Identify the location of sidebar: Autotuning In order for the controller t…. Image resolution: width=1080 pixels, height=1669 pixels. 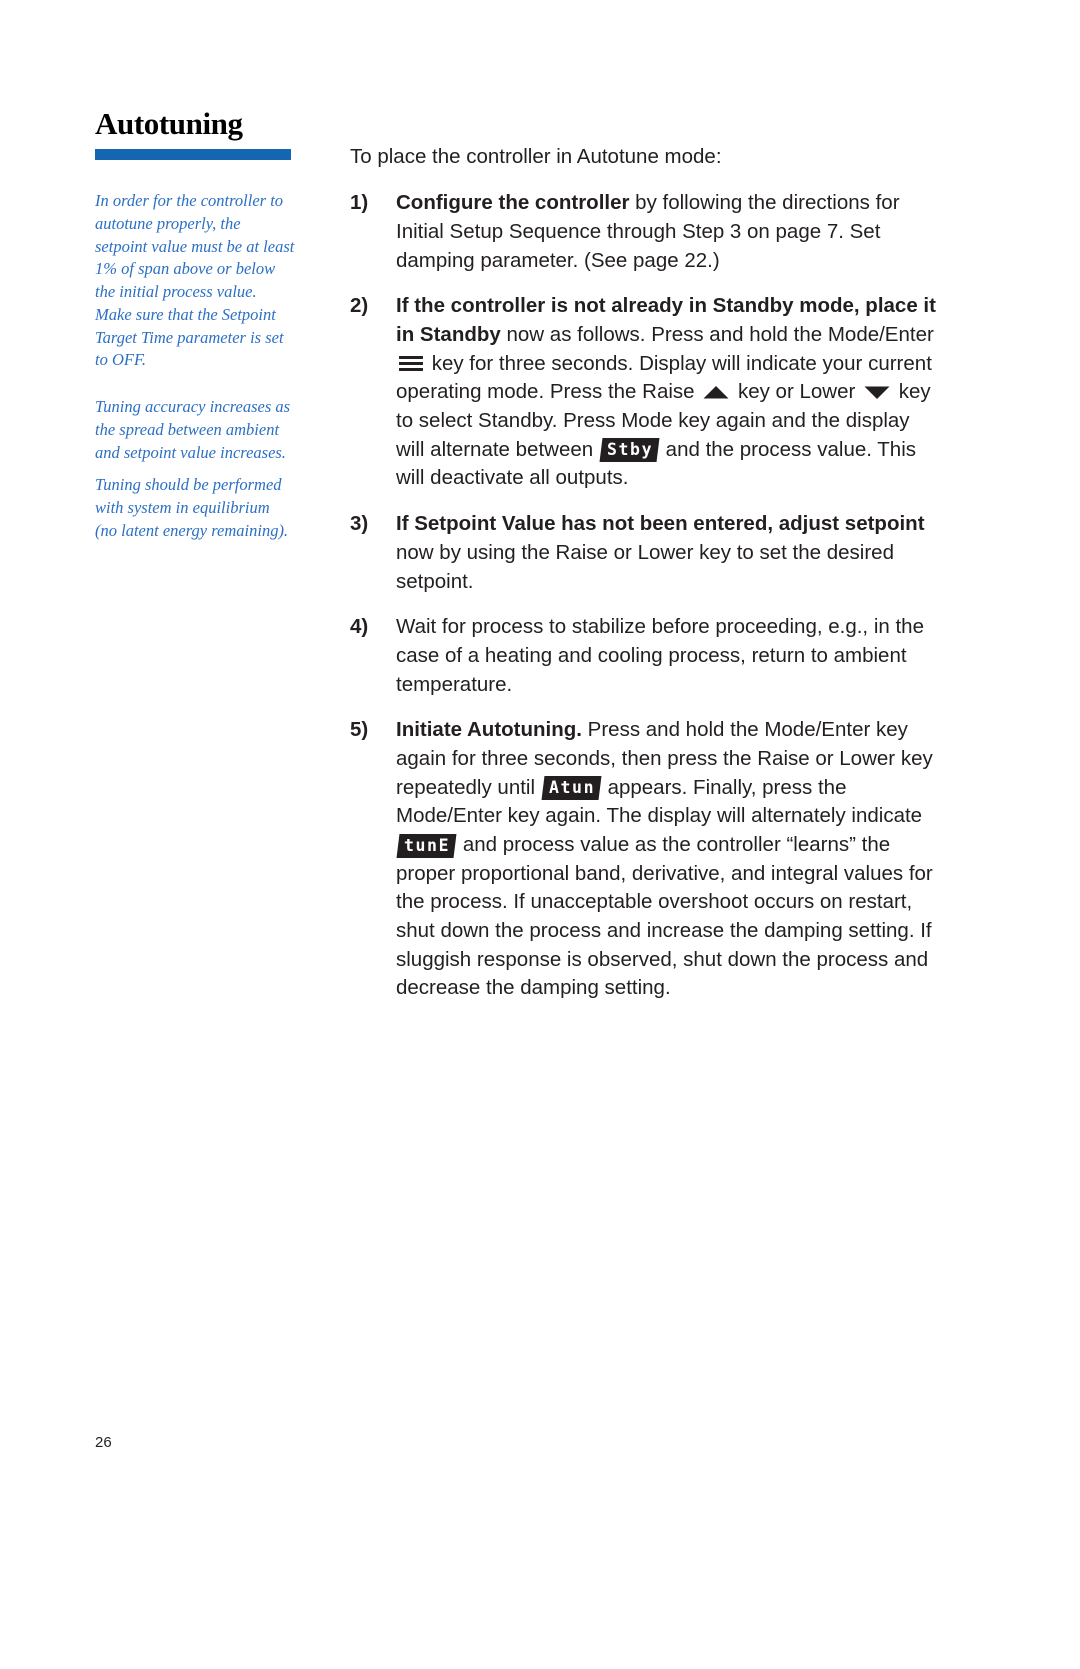
(195, 337).